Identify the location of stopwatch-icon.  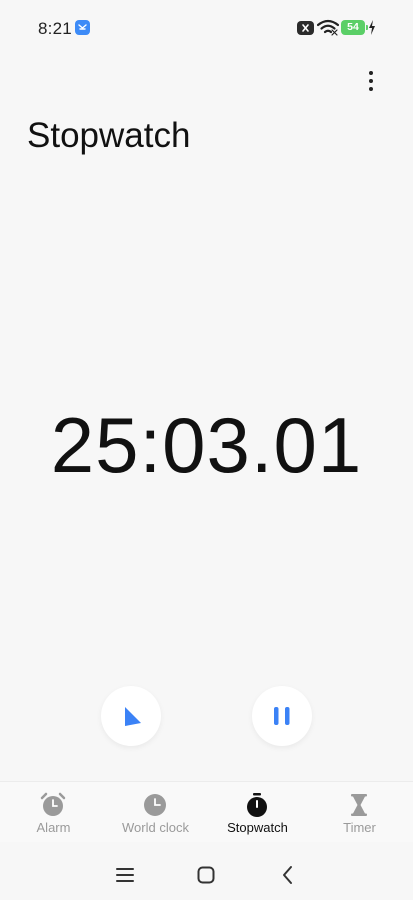
(257, 805).